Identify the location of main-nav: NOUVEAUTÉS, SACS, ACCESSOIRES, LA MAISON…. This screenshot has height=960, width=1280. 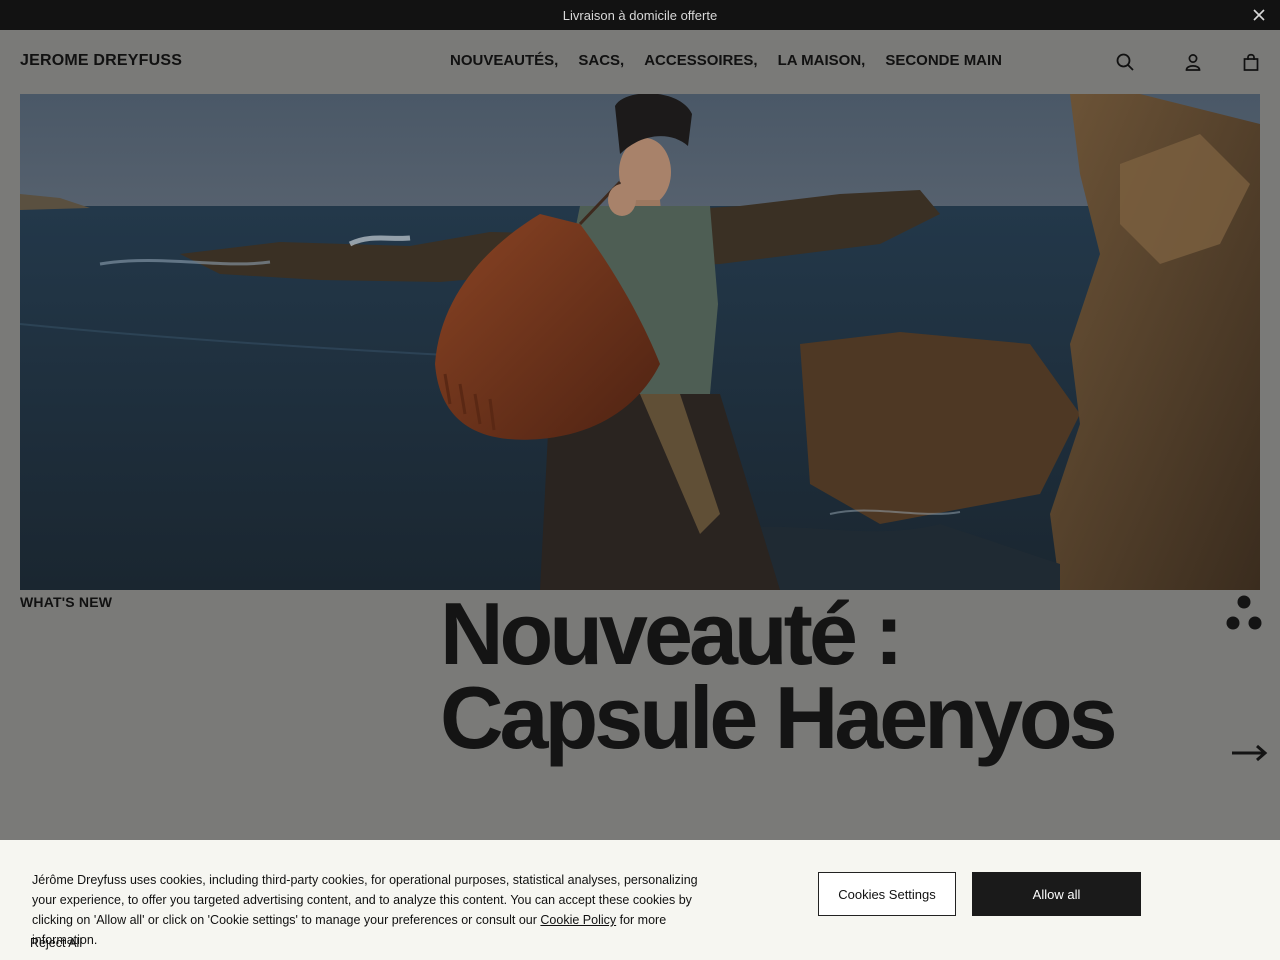
(726, 60).